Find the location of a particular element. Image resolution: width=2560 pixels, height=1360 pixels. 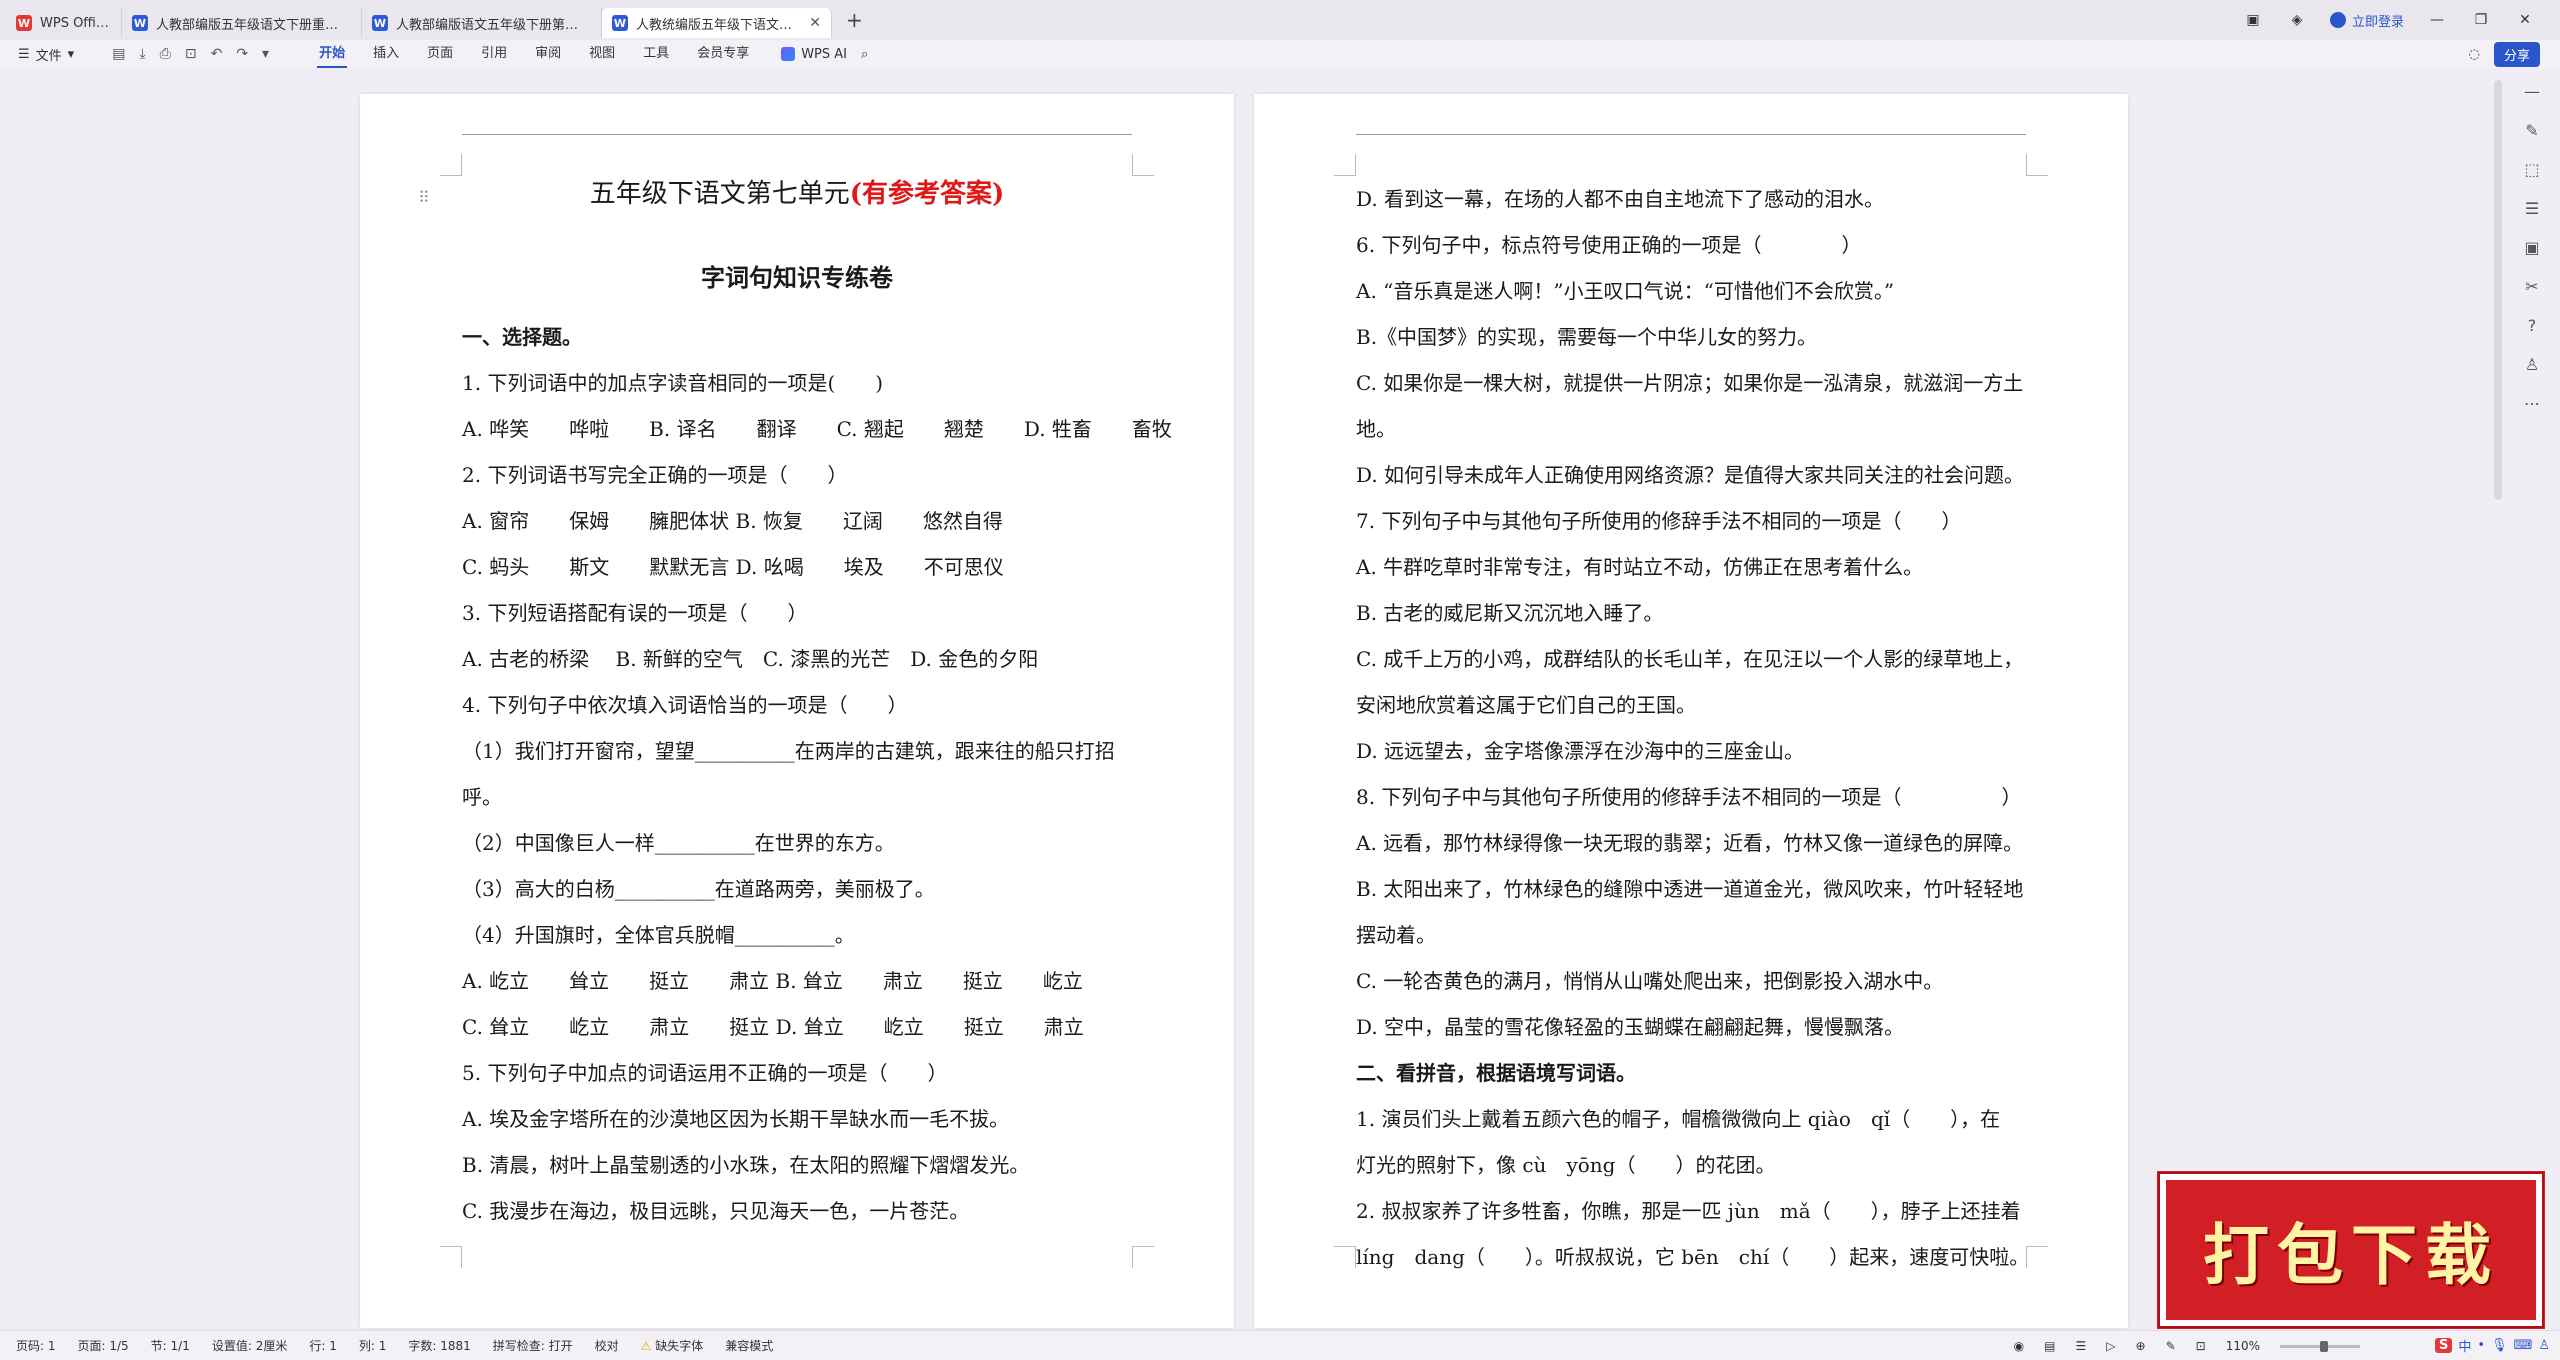

tab-review: 审阅 is located at coordinates (548, 54).